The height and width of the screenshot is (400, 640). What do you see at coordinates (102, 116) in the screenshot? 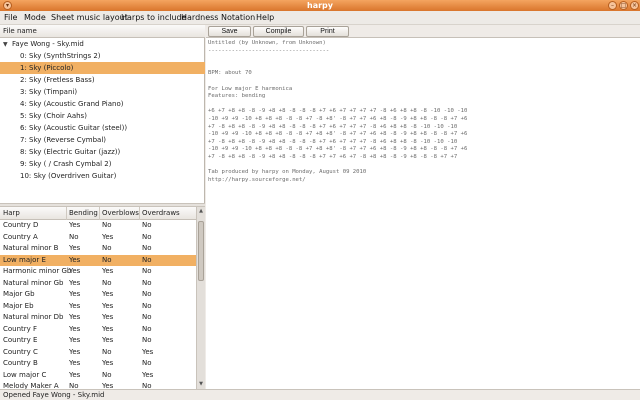
I see `tree-track-item: 5: Sky (Choir Aahs)` at bounding box center [102, 116].